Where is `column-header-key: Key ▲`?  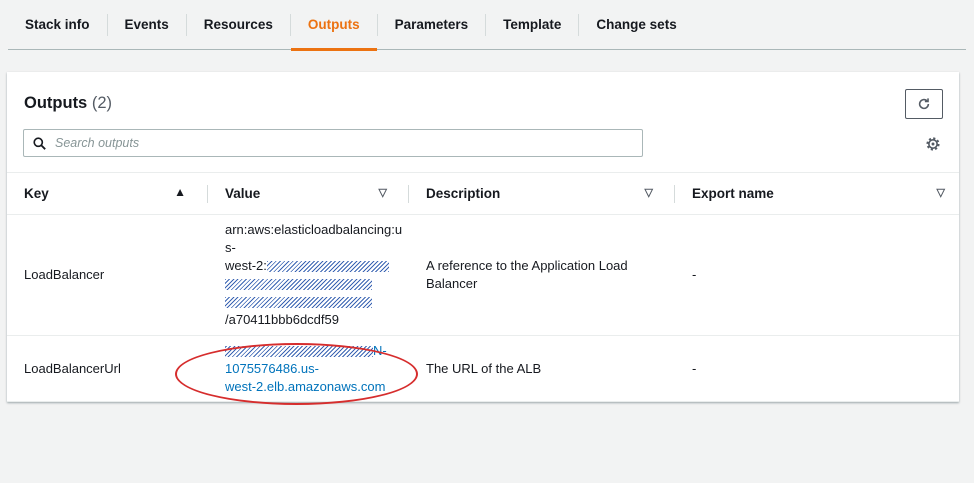
column-header-key: Key ▲ is located at coordinates (107, 193).